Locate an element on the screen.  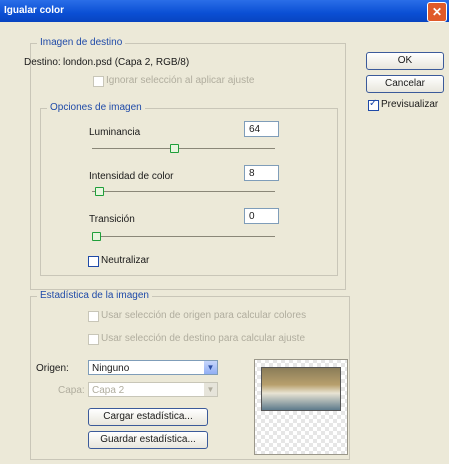
color-intensity-track is located at coordinates (183, 191).